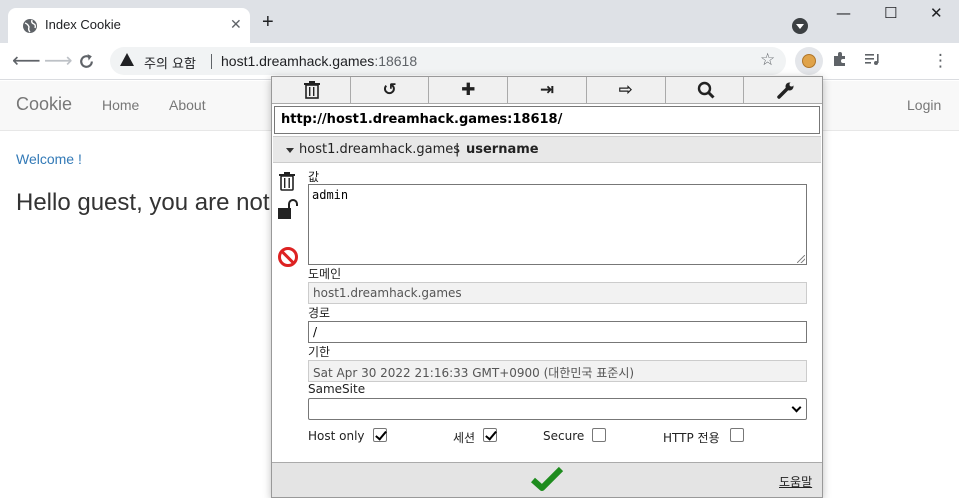 The image size is (959, 498). Describe the element at coordinates (236, 25) in the screenshot. I see `tab-close-icon: ✕` at that location.